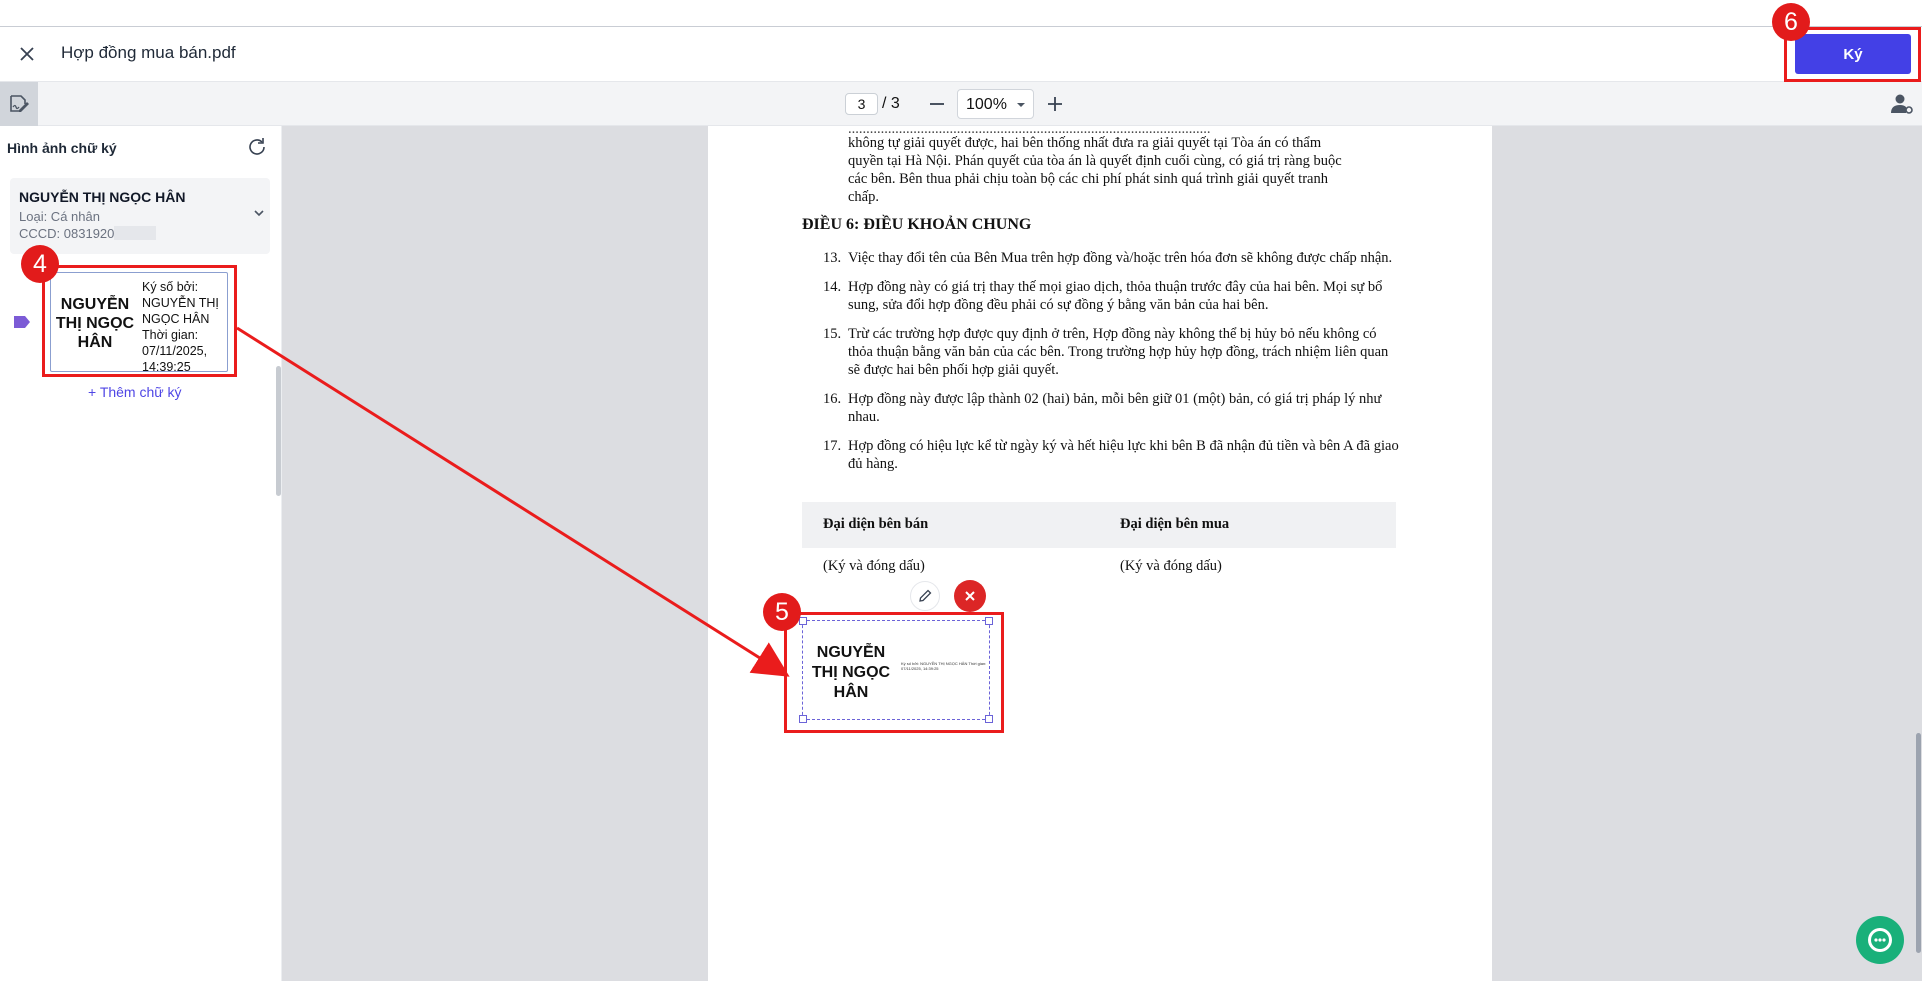  I want to click on pdf-text-line: chấp., so click(863, 197).